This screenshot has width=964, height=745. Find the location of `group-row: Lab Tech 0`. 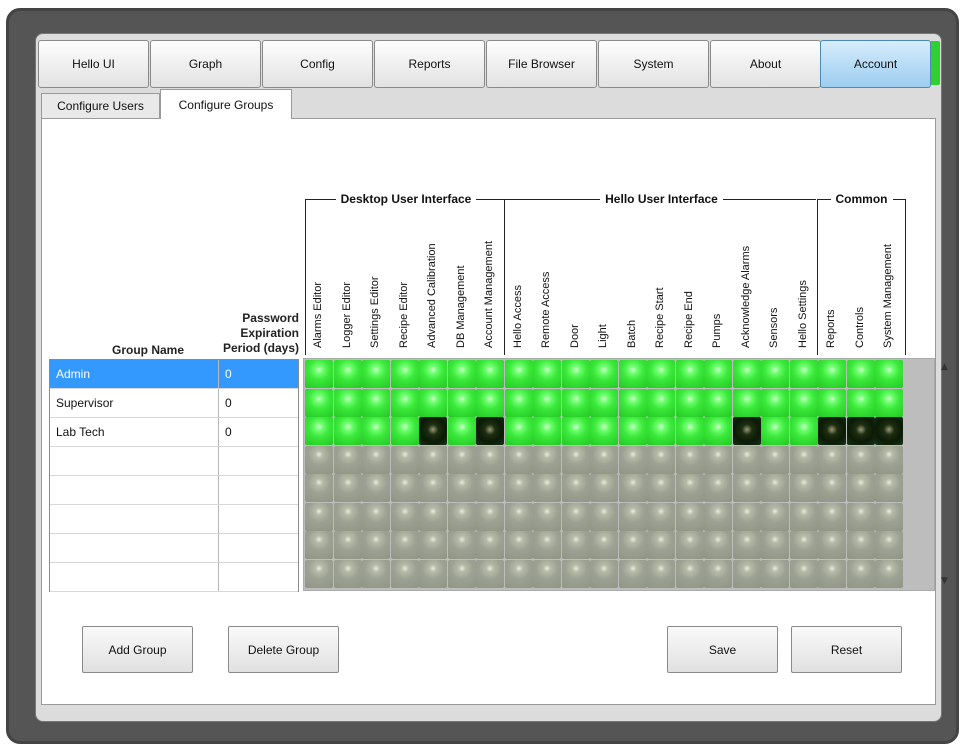

group-row: Lab Tech 0 is located at coordinates (174, 432).